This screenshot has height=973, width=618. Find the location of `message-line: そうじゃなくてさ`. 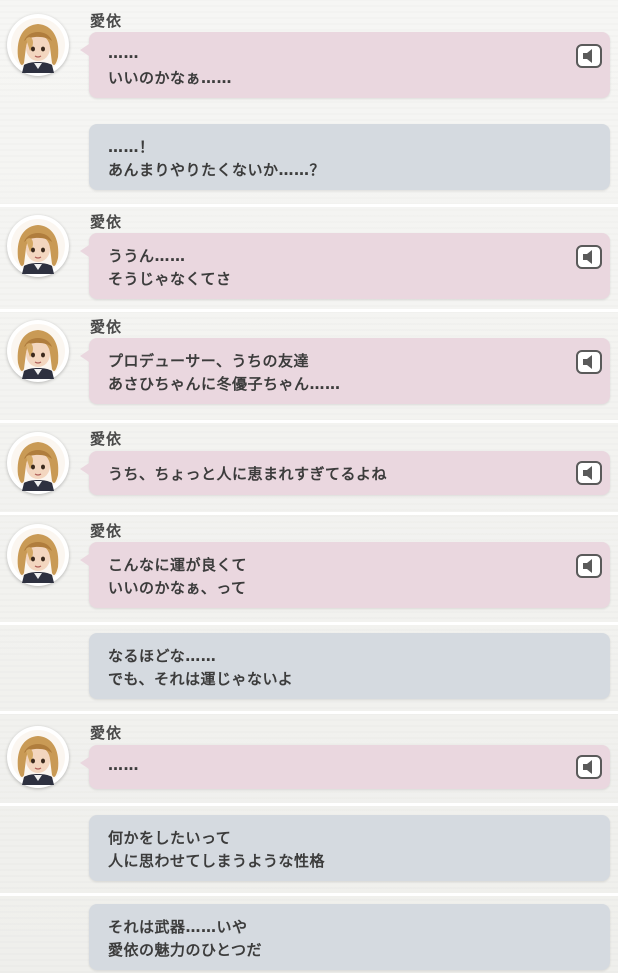

message-line: そうじゃなくてさ is located at coordinates (170, 279).